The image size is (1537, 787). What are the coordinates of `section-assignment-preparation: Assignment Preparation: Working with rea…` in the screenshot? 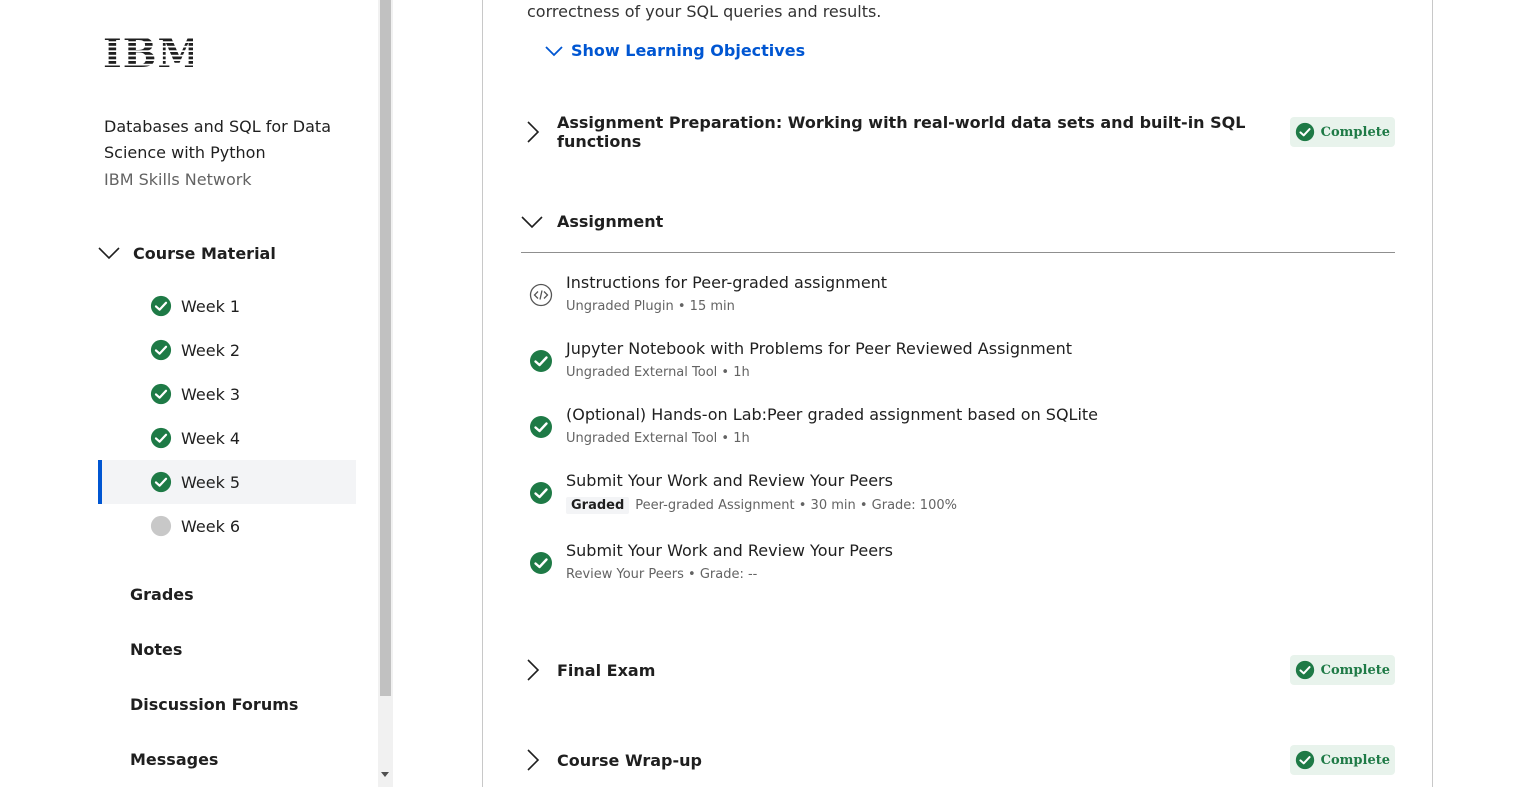 It's located at (958, 132).